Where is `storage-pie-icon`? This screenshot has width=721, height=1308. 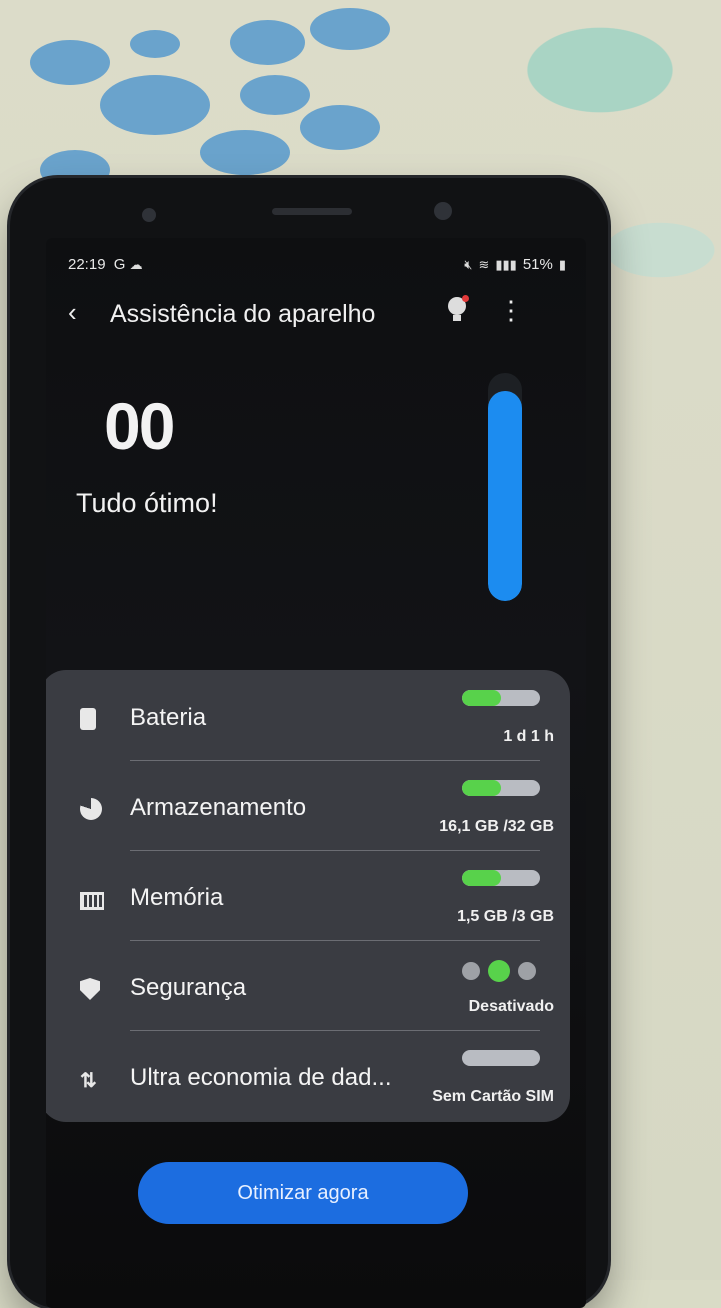
storage-pie-icon is located at coordinates (91, 809).